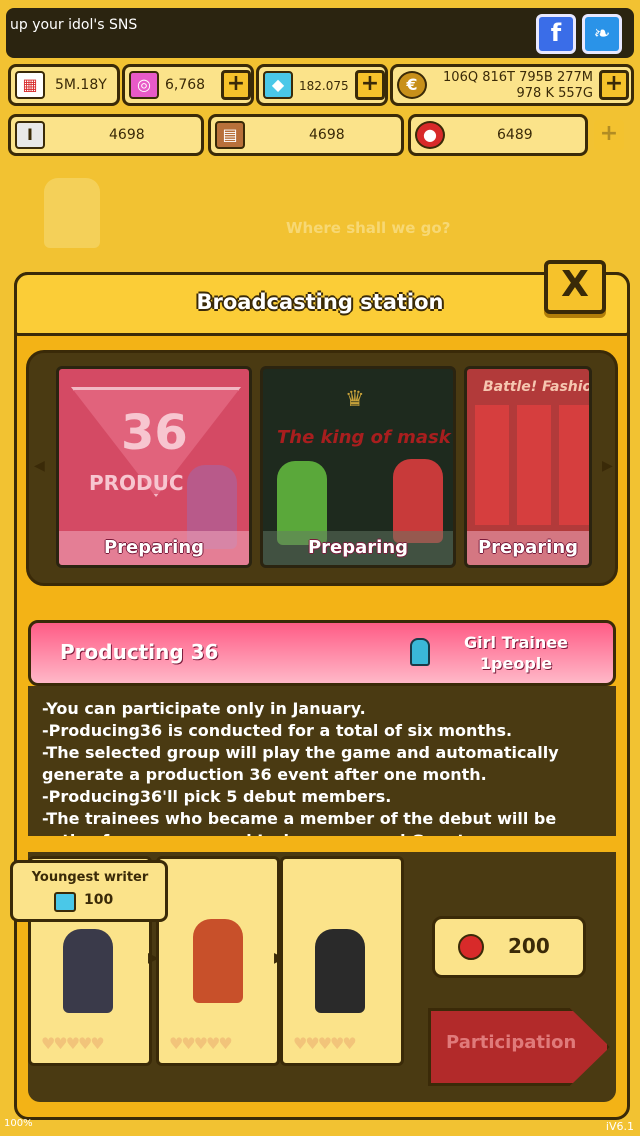 The height and width of the screenshot is (1136, 640). I want to click on card-overlay-title: Battle! Fashio, so click(537, 387).